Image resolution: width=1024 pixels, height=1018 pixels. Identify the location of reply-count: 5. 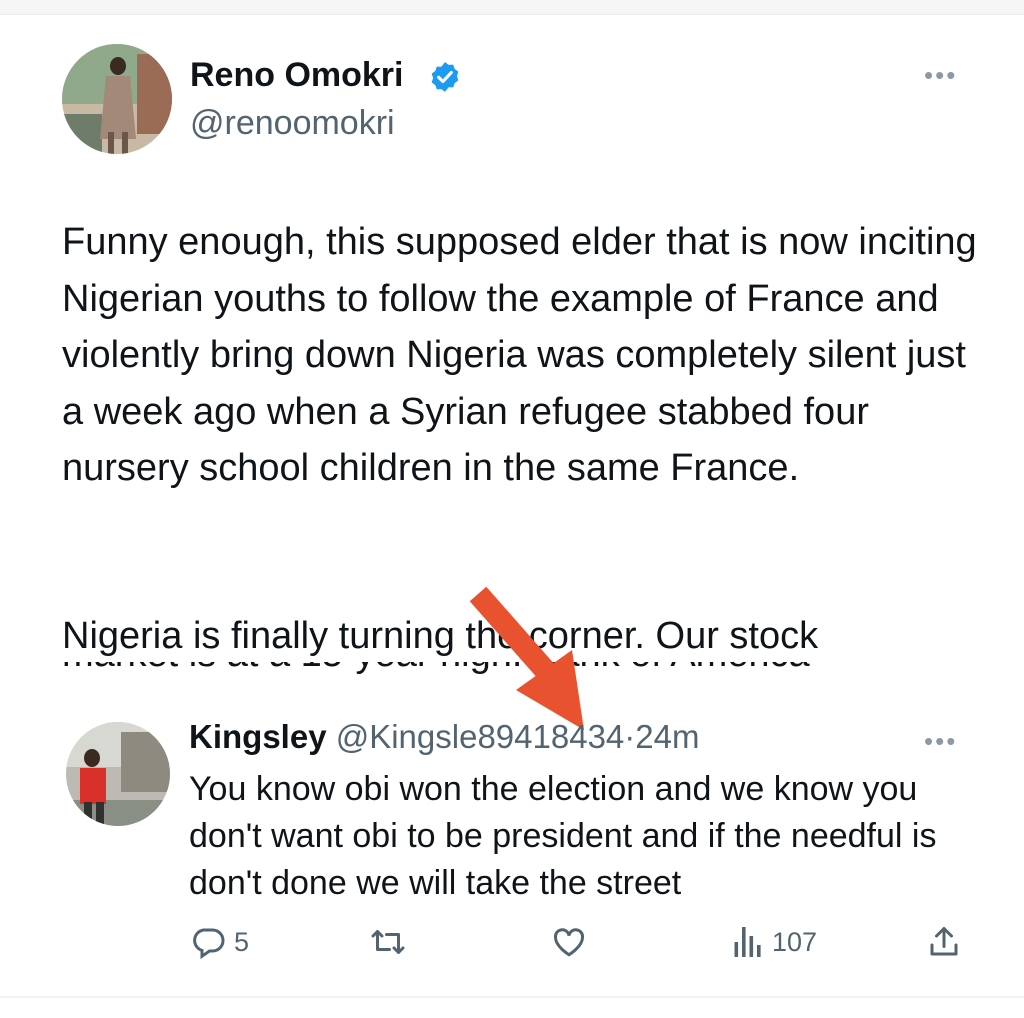
(242, 941).